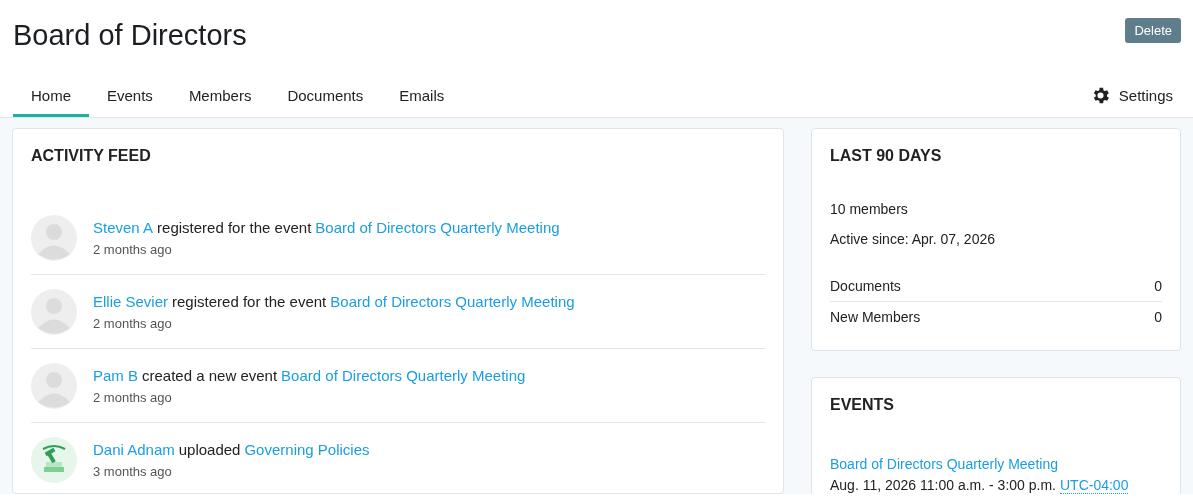 The width and height of the screenshot is (1193, 504). Describe the element at coordinates (944, 464) in the screenshot. I see `event-link: Board of Directors Quarterly Meeting` at that location.